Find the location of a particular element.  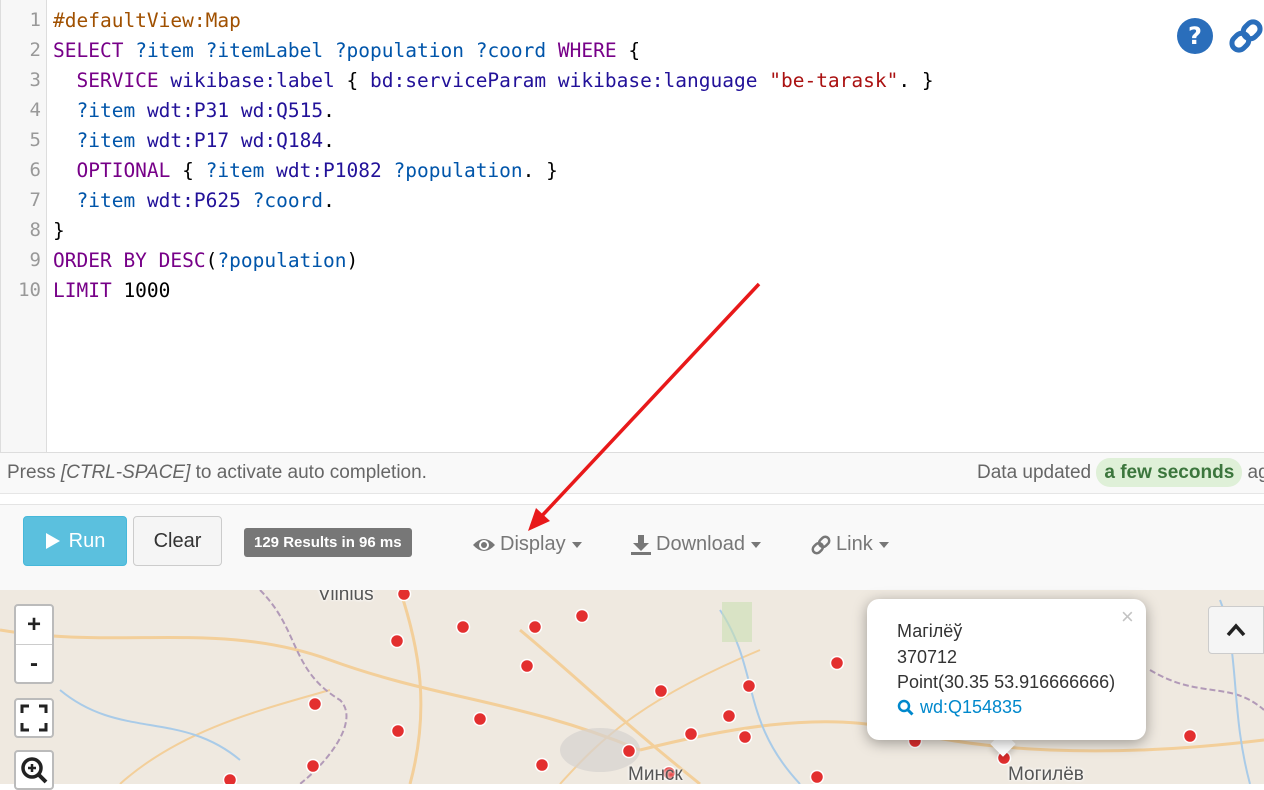

code-line: #defaultView:Map is located at coordinates (147, 21).